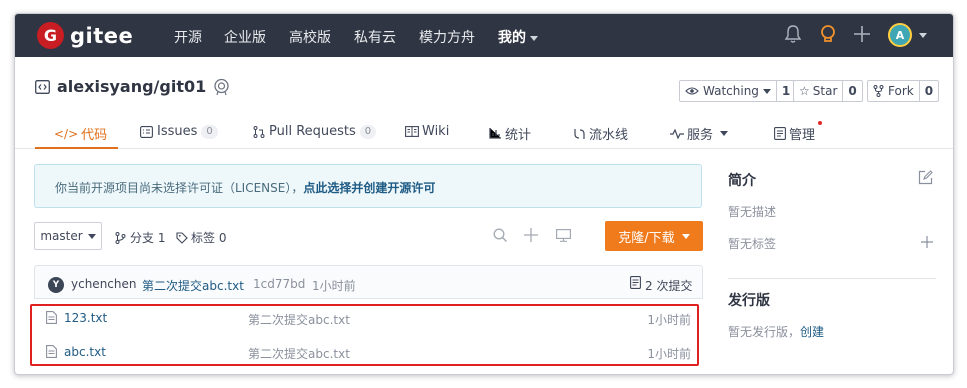 Image resolution: width=967 pixels, height=388 pixels. I want to click on star-button-group: ☆ Star 0, so click(828, 91).